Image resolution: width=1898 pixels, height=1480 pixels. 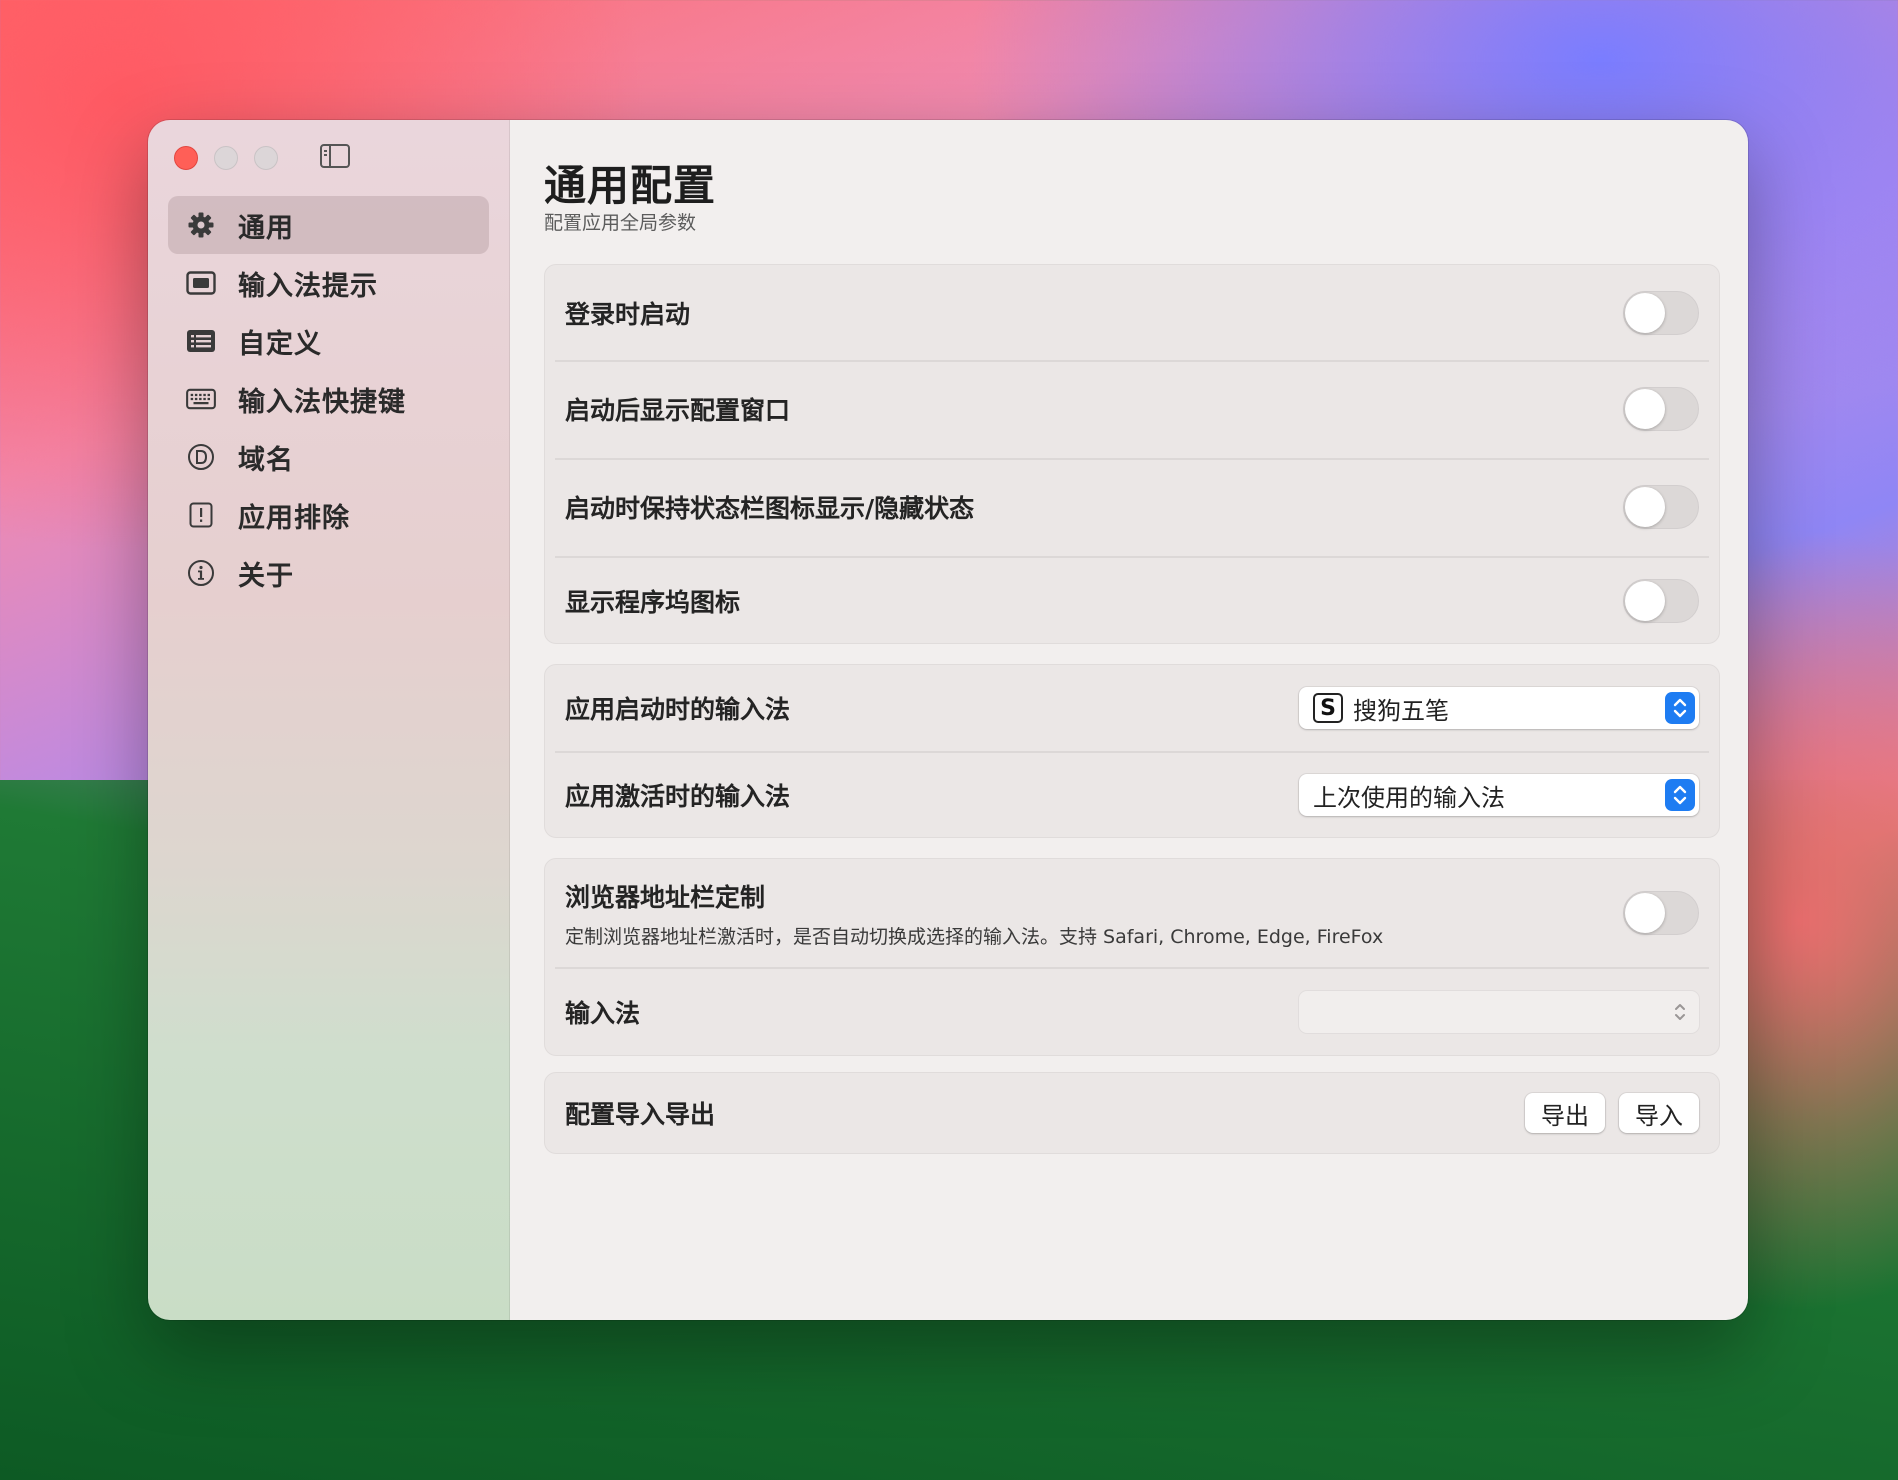 What do you see at coordinates (1659, 1113) in the screenshot?
I see `import-button: 导入` at bounding box center [1659, 1113].